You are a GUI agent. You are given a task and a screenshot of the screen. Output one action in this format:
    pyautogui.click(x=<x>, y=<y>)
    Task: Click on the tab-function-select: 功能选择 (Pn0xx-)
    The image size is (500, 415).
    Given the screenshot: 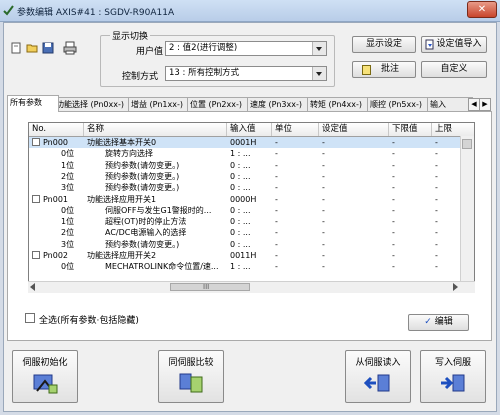 What is the action you would take?
    pyautogui.click(x=93, y=104)
    